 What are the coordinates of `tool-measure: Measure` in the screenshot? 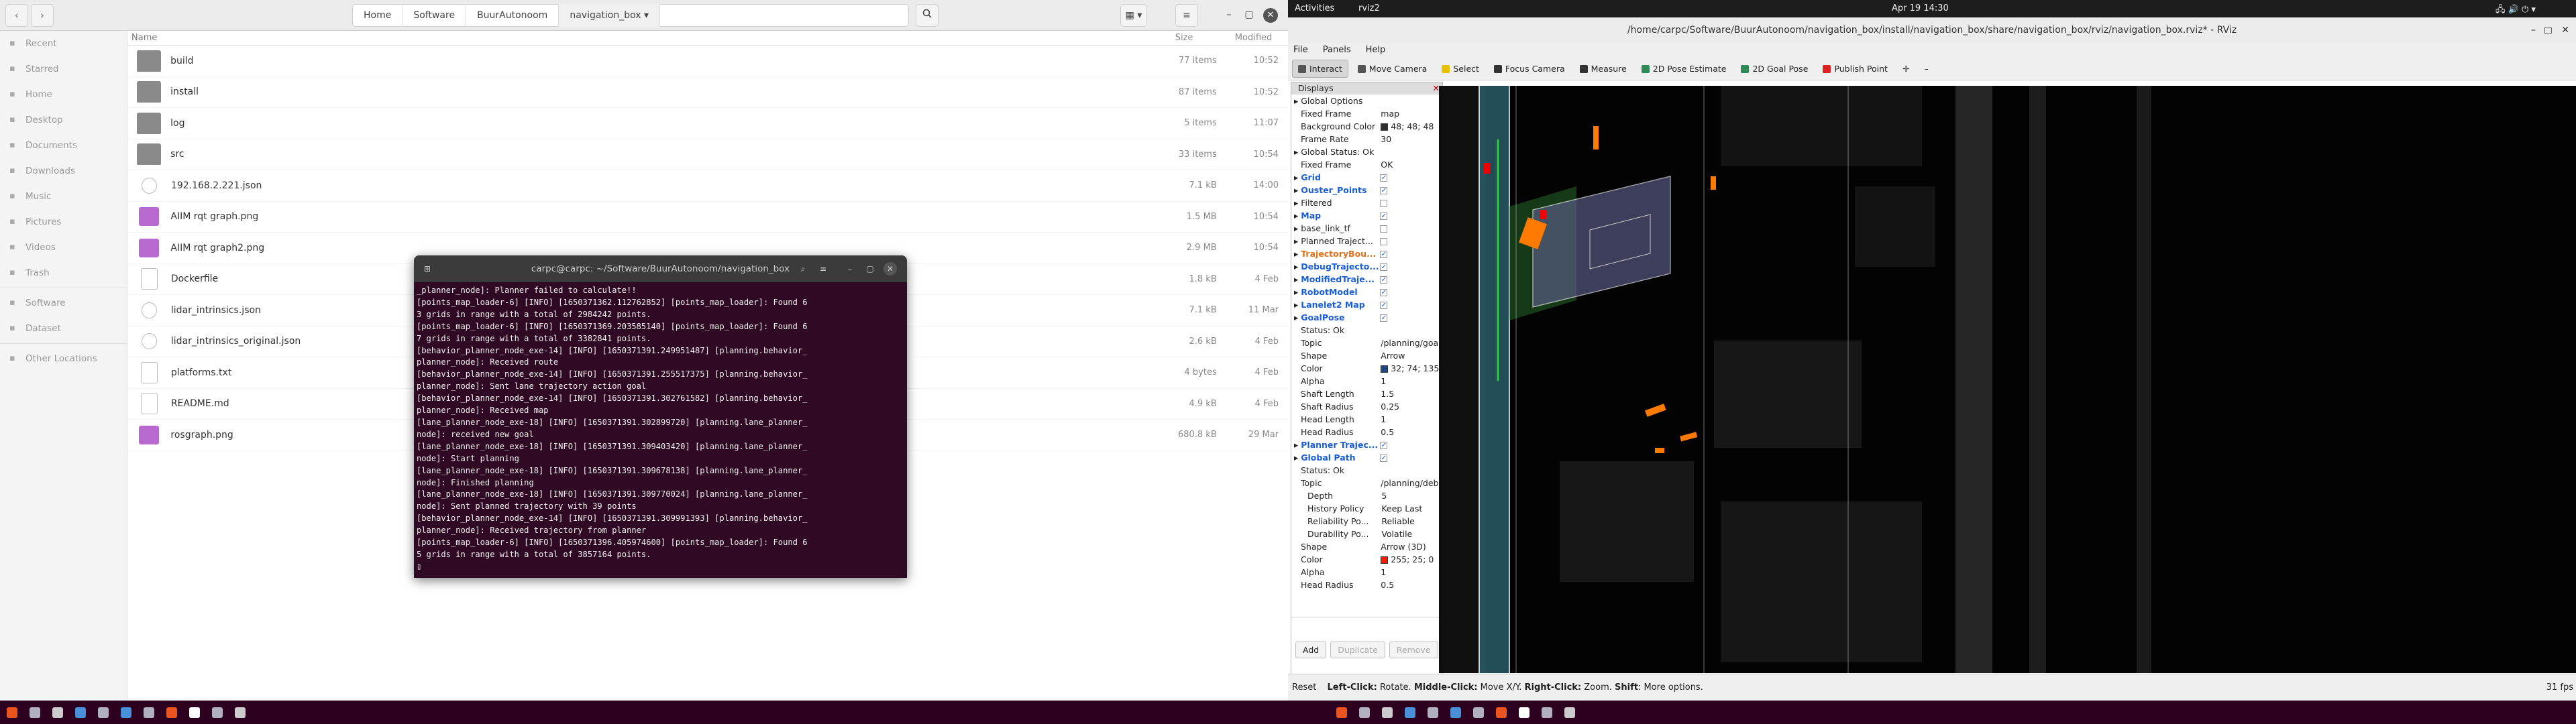 It's located at (1603, 68).